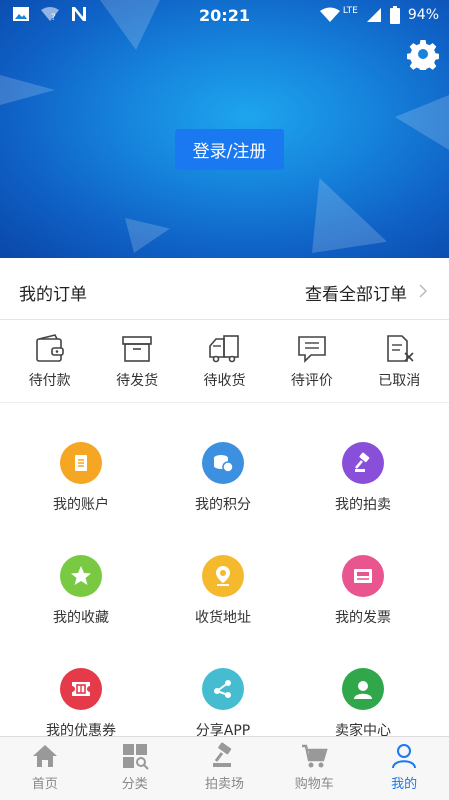 Image resolution: width=449 pixels, height=800 pixels. I want to click on tab-profile: 我的, so click(404, 768).